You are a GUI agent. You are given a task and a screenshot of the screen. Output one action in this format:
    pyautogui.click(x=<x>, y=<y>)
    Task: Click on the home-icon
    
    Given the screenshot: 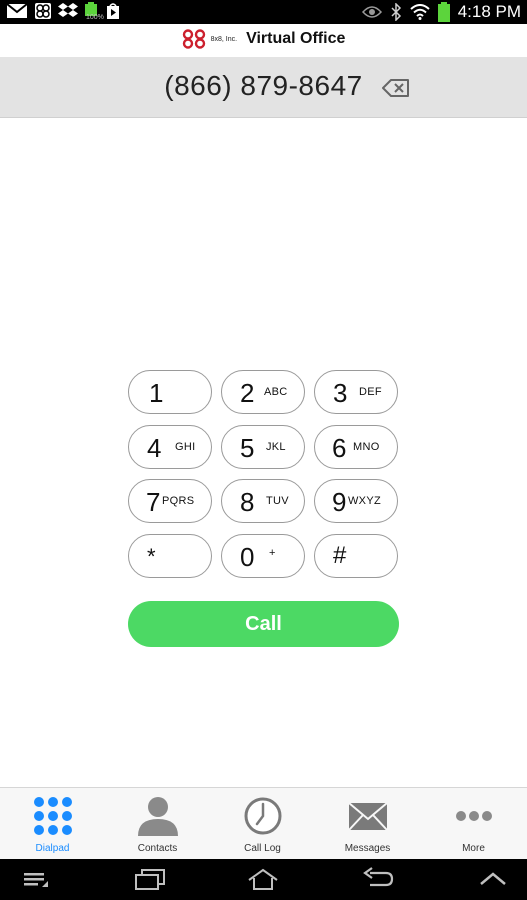 What is the action you would take?
    pyautogui.click(x=263, y=879)
    